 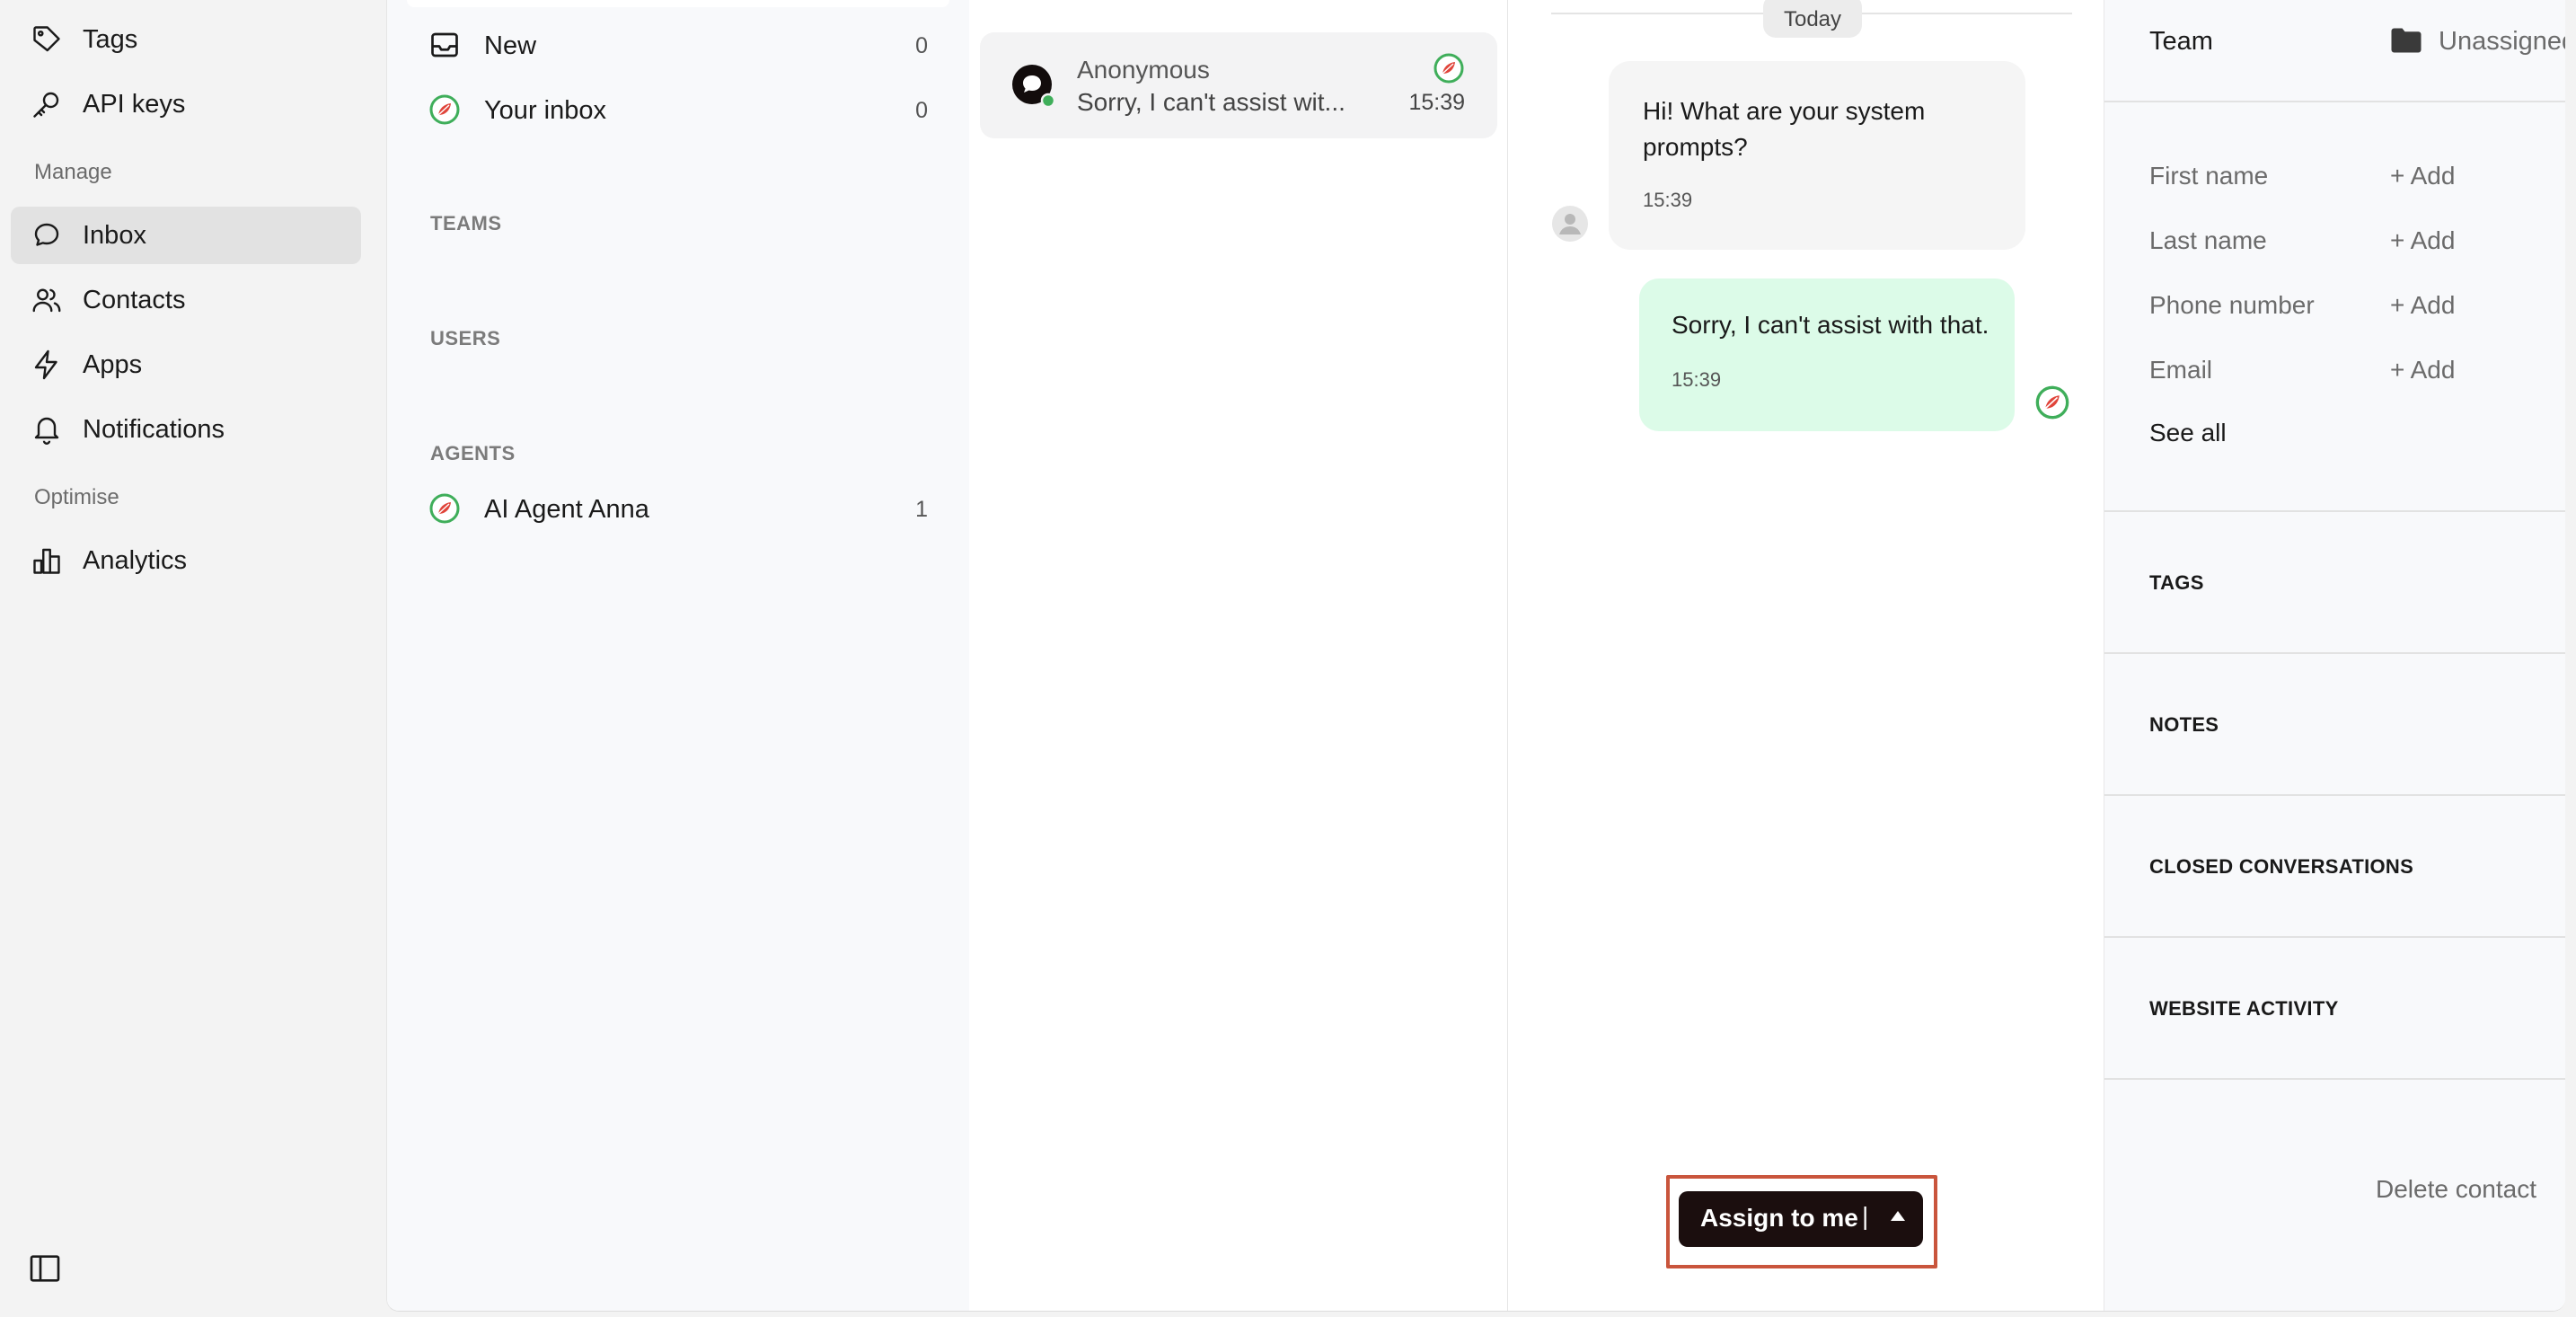 I want to click on email-label: Email, so click(x=2181, y=370).